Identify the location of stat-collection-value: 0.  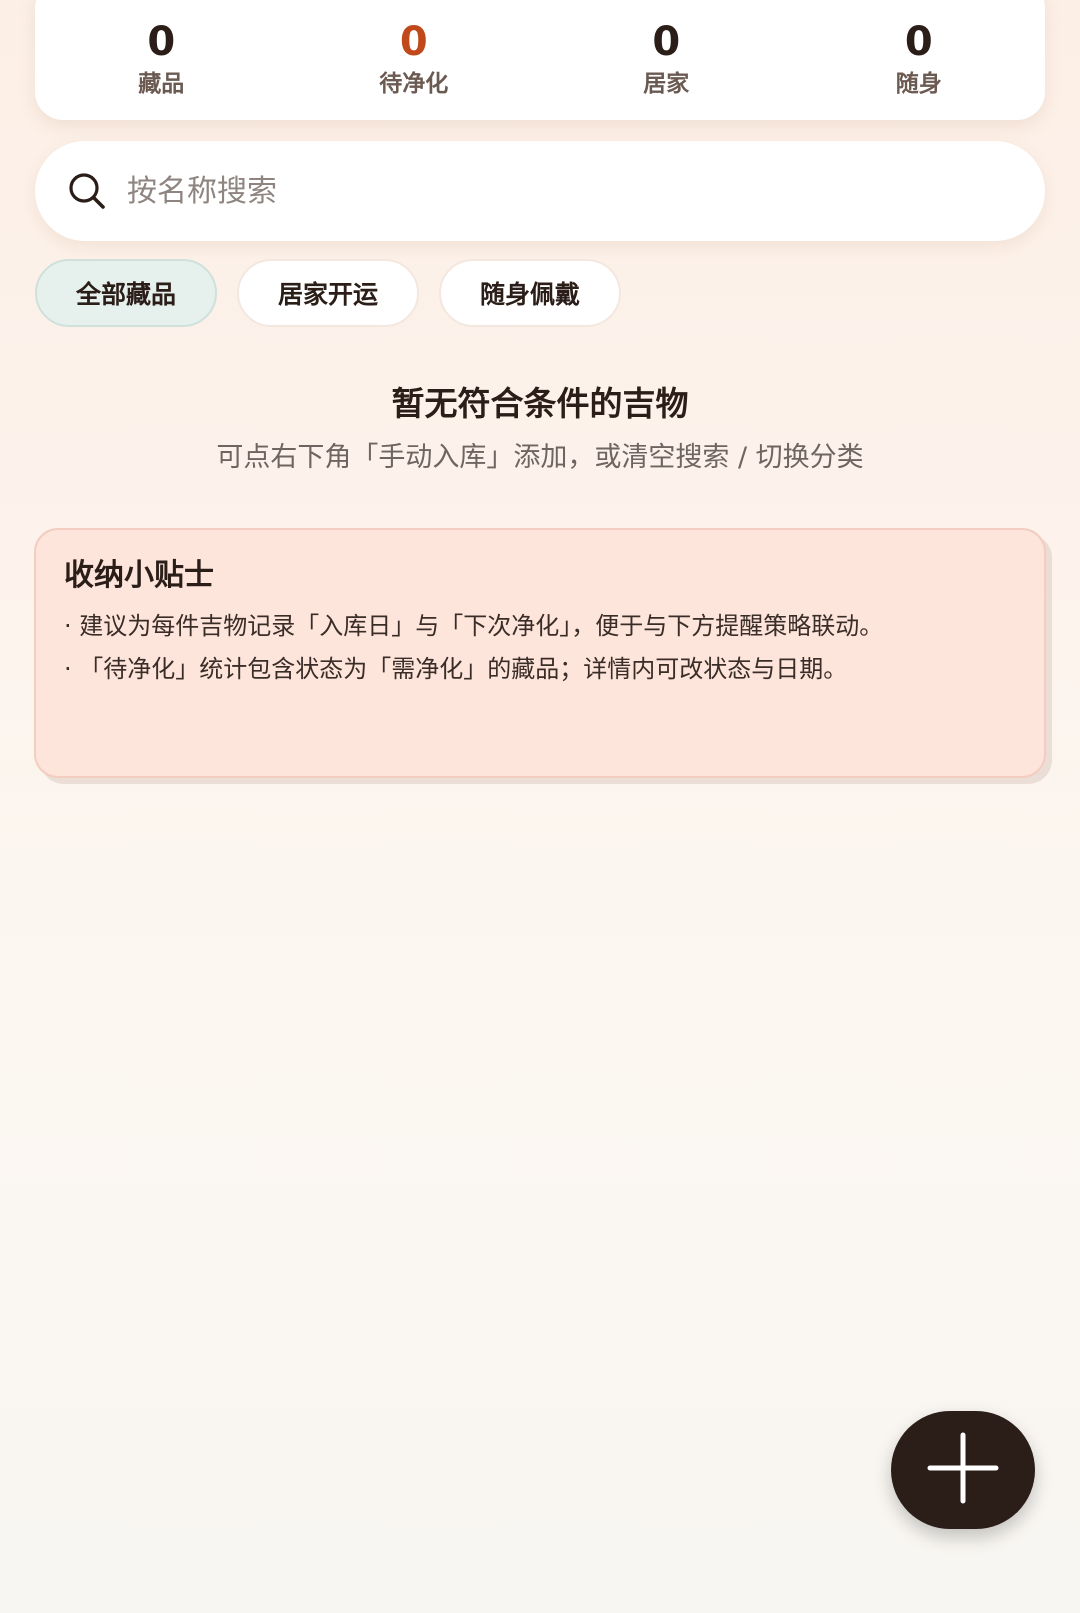
(161, 42).